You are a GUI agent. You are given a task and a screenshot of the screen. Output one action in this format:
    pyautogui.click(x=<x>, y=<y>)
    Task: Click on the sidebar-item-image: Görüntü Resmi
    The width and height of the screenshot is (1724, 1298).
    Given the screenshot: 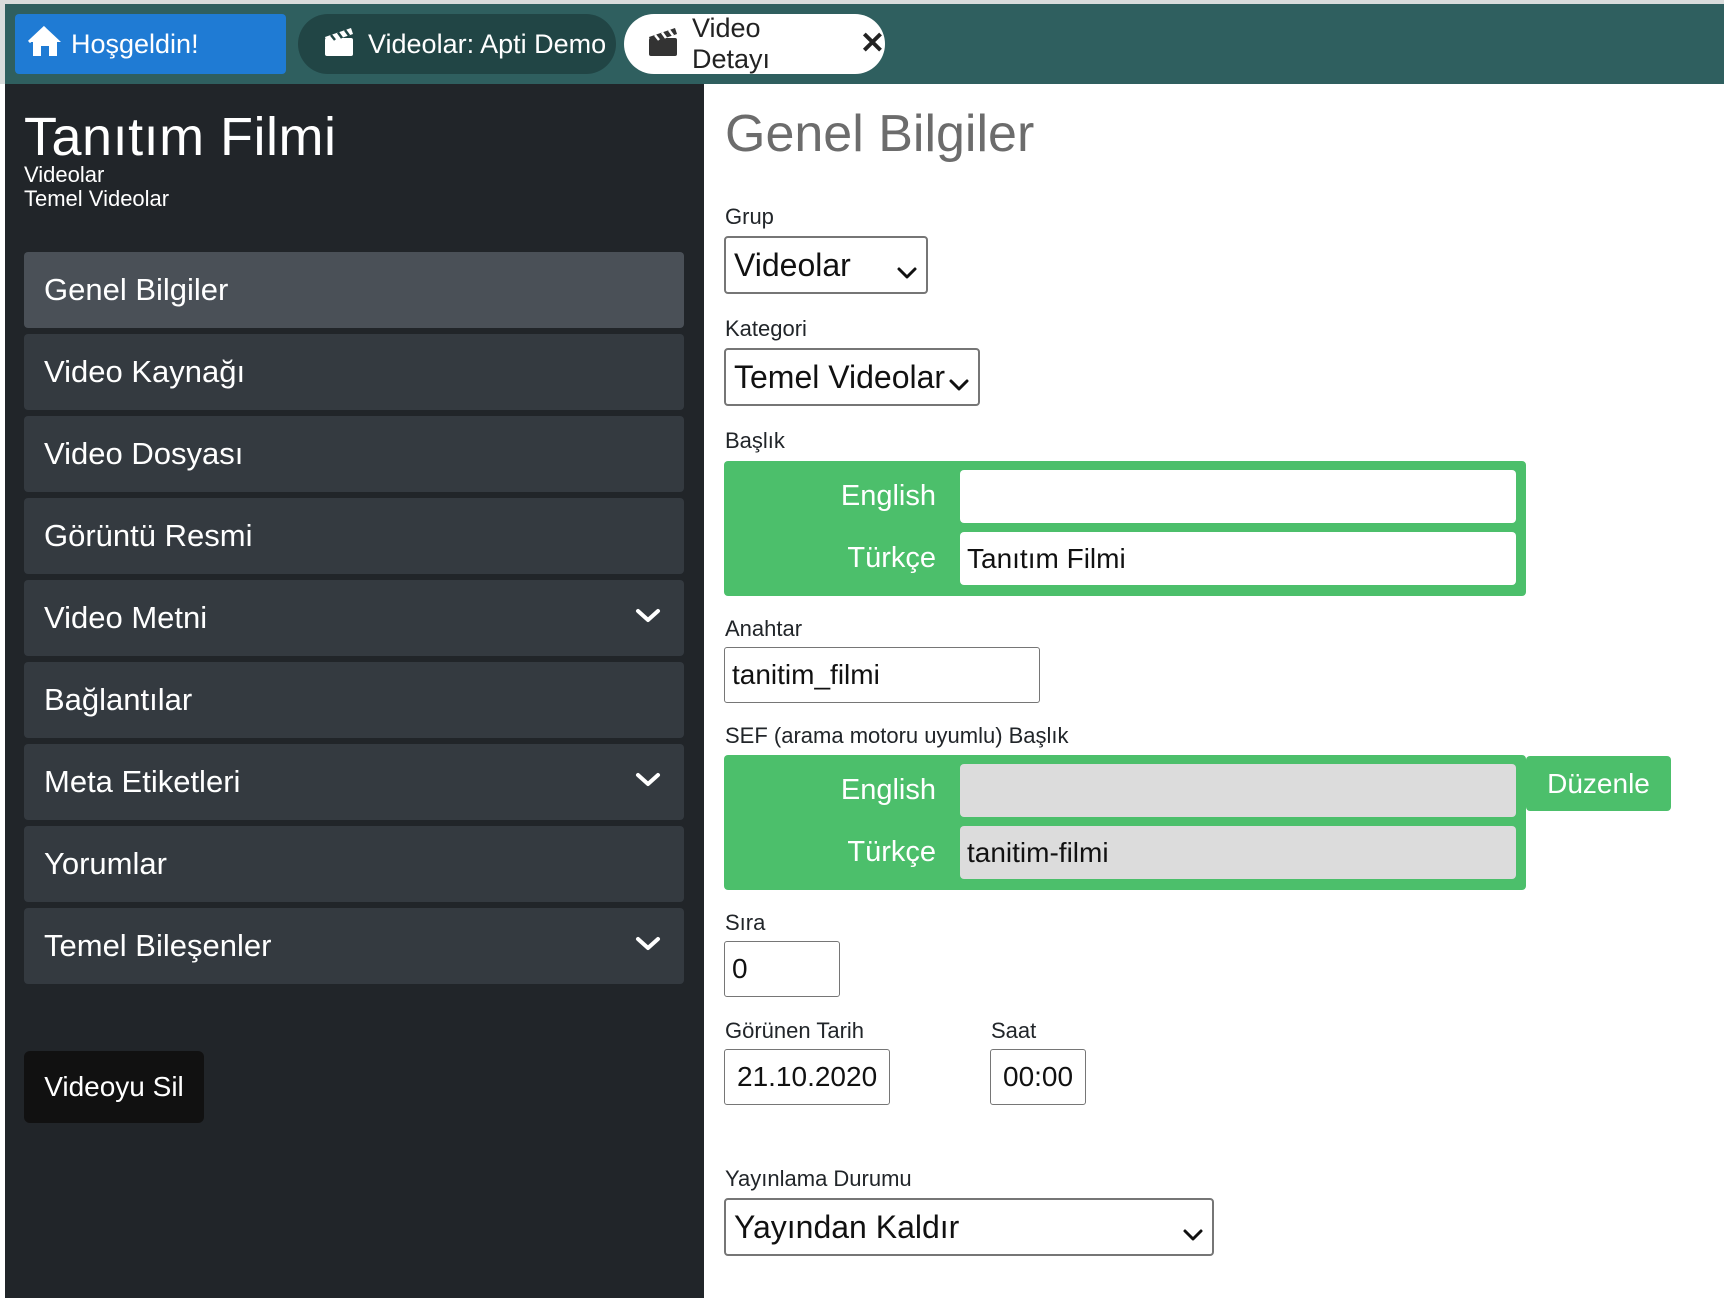 What is the action you would take?
    pyautogui.click(x=354, y=536)
    